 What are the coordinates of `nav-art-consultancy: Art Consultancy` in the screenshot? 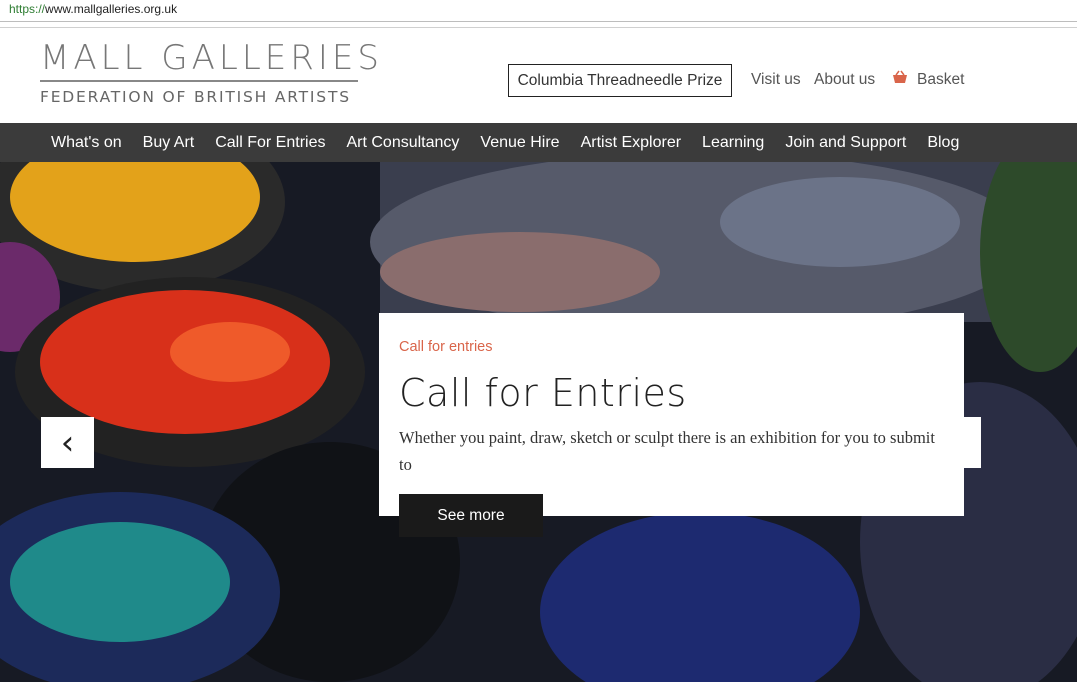 It's located at (402, 143).